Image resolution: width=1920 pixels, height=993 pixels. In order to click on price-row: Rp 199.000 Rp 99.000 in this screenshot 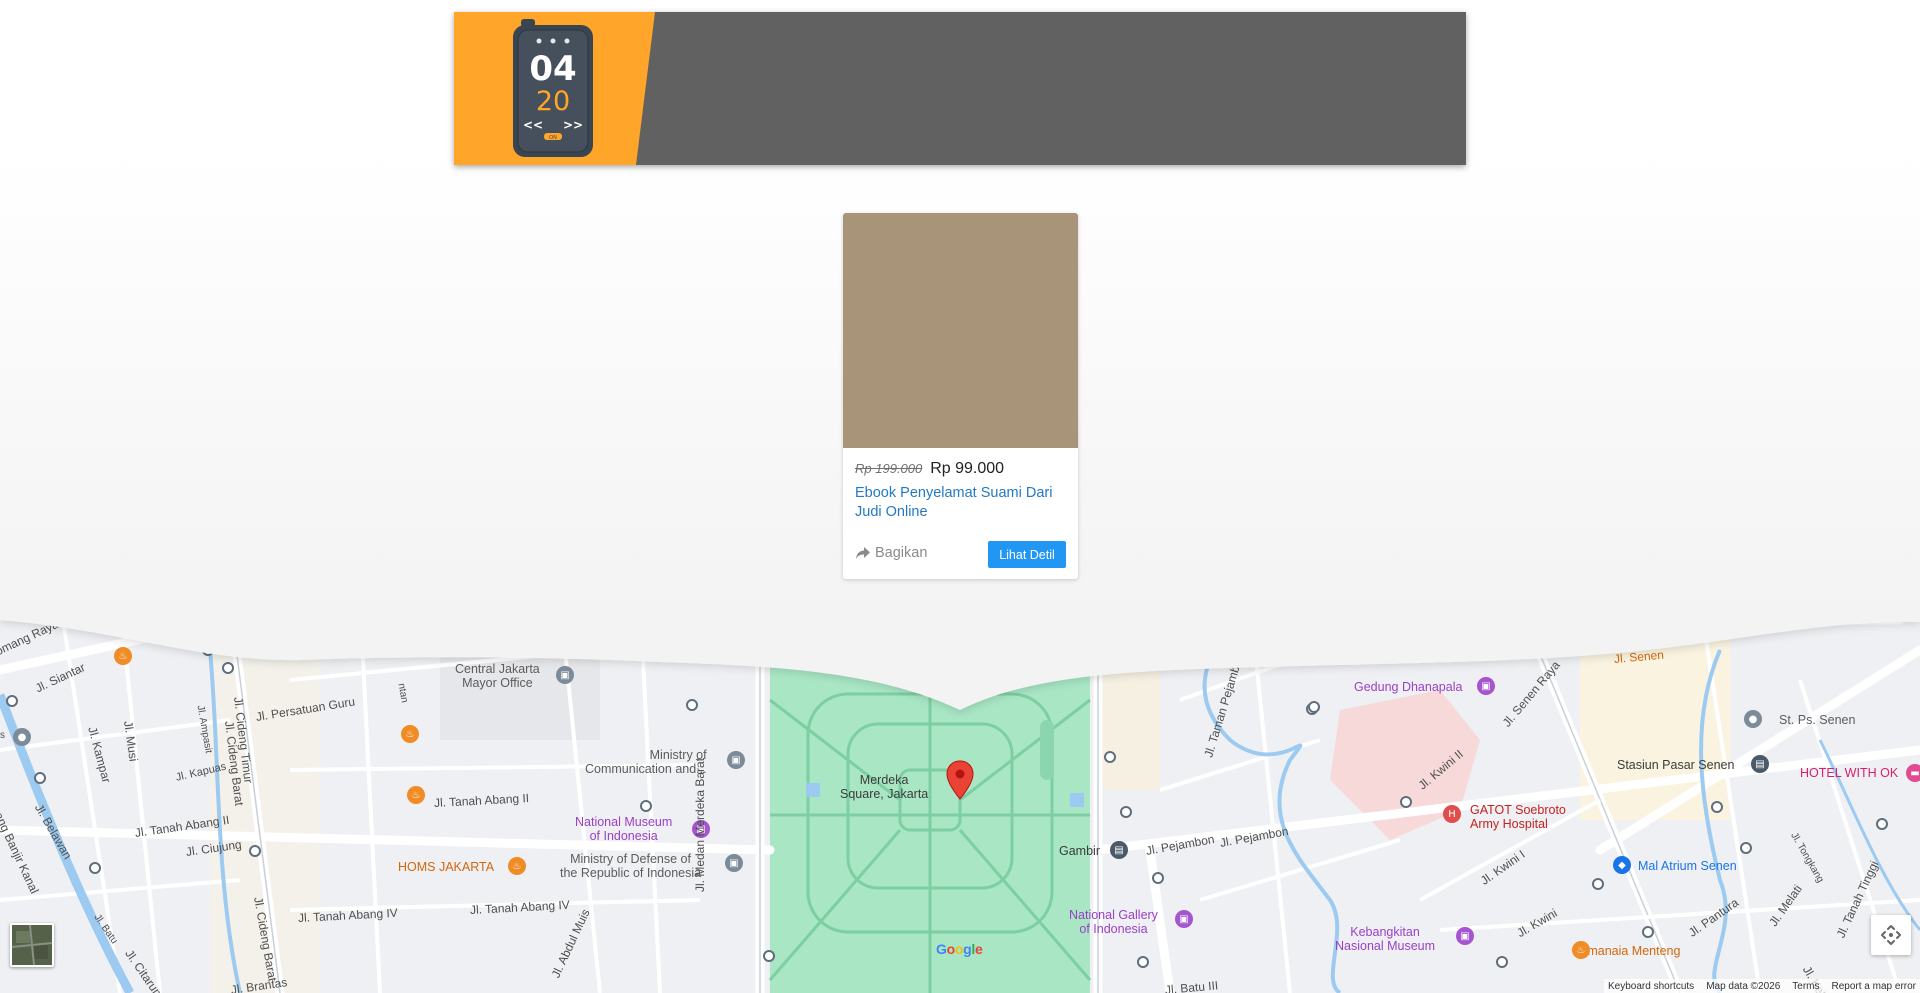, I will do `click(929, 469)`.